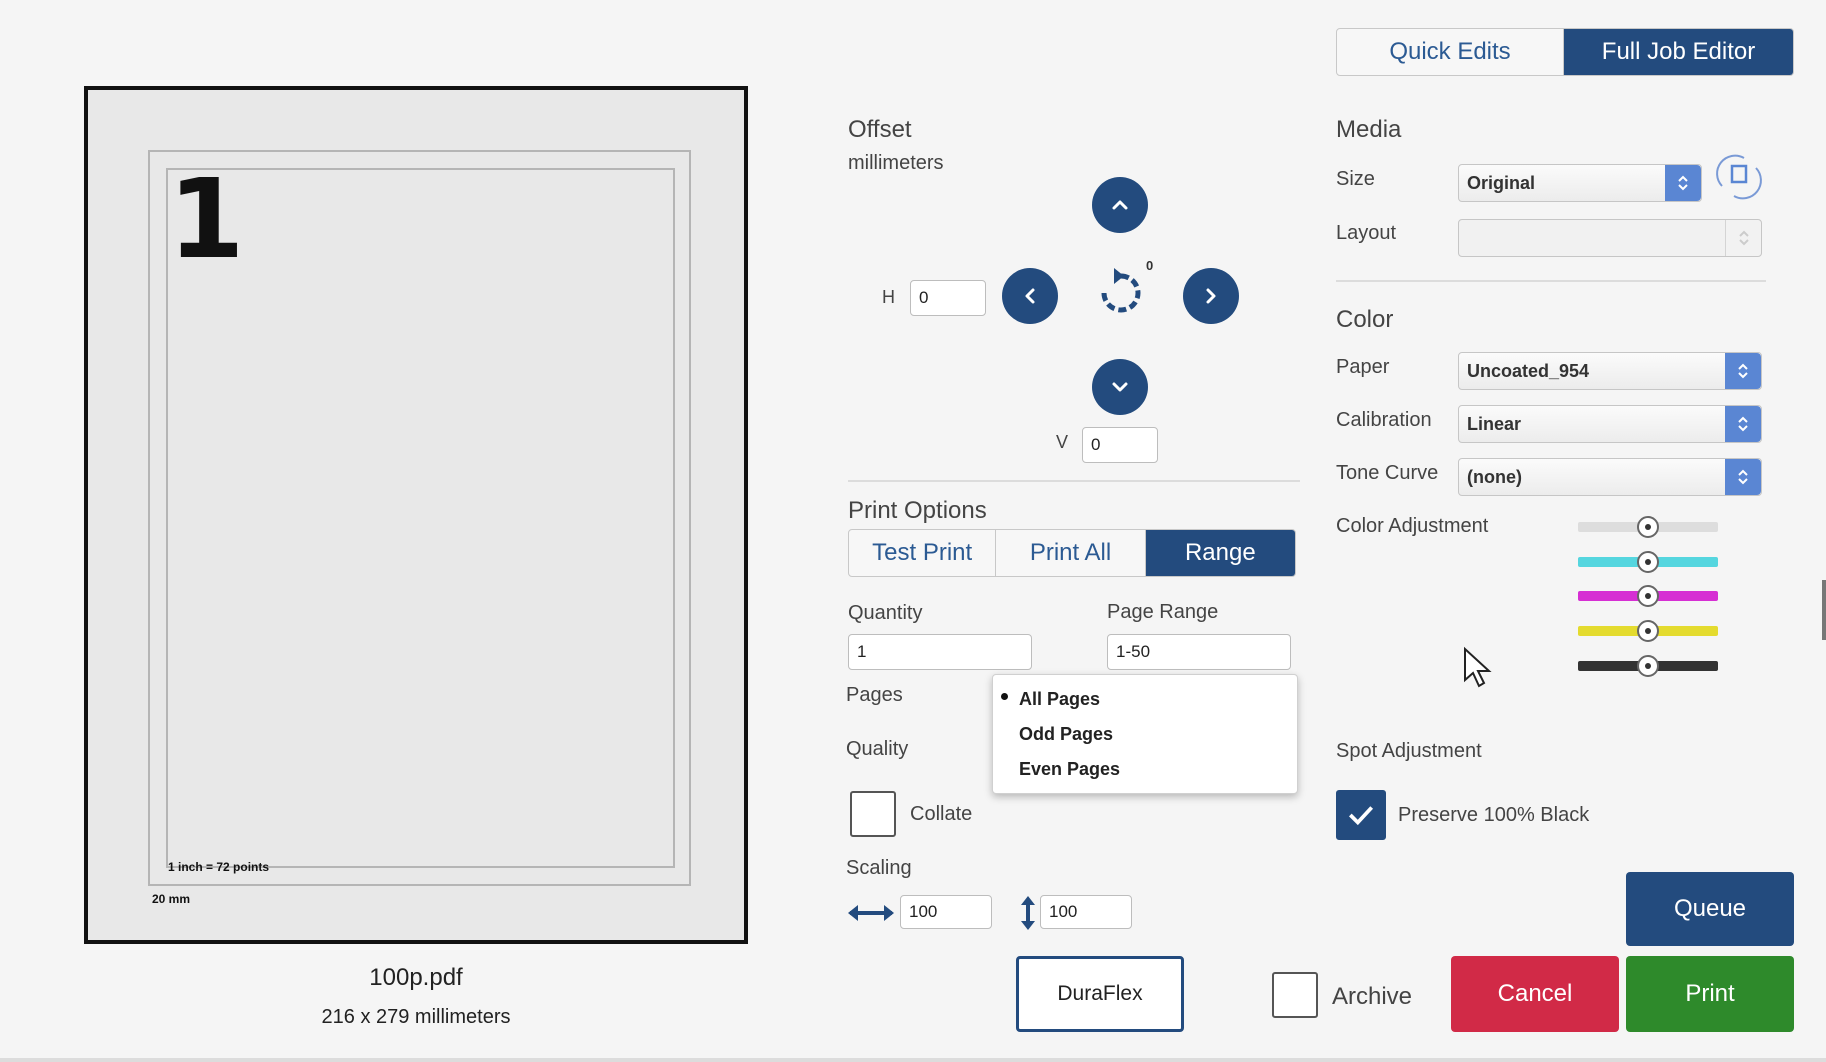 The height and width of the screenshot is (1062, 1826). I want to click on archive-checkbox, so click(1295, 995).